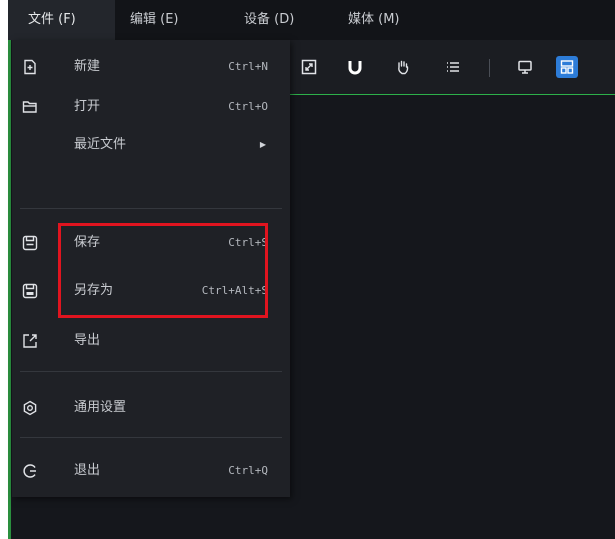 This screenshot has width=615, height=539. What do you see at coordinates (151, 145) in the screenshot?
I see `menu-item-recent-files: 最近文件 ▶` at bounding box center [151, 145].